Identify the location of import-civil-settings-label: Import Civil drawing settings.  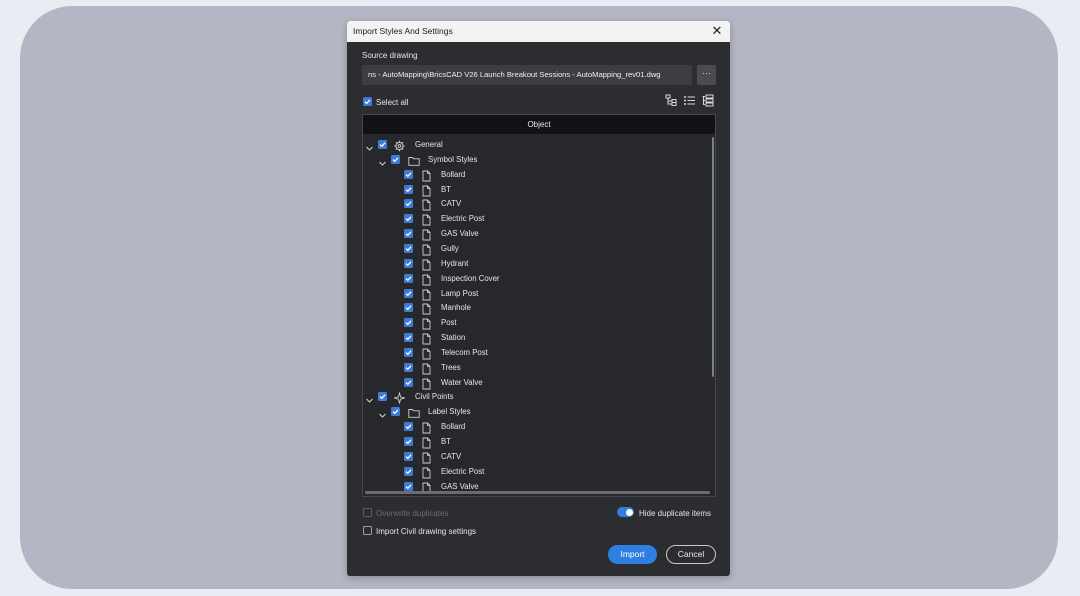
(426, 531).